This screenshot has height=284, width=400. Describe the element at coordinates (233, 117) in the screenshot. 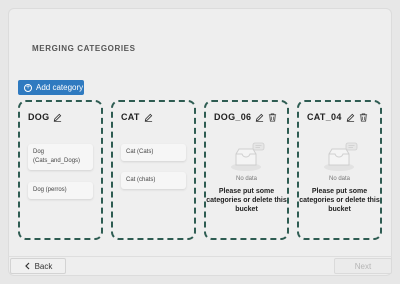

I see `bucket-name: DOG_06` at that location.